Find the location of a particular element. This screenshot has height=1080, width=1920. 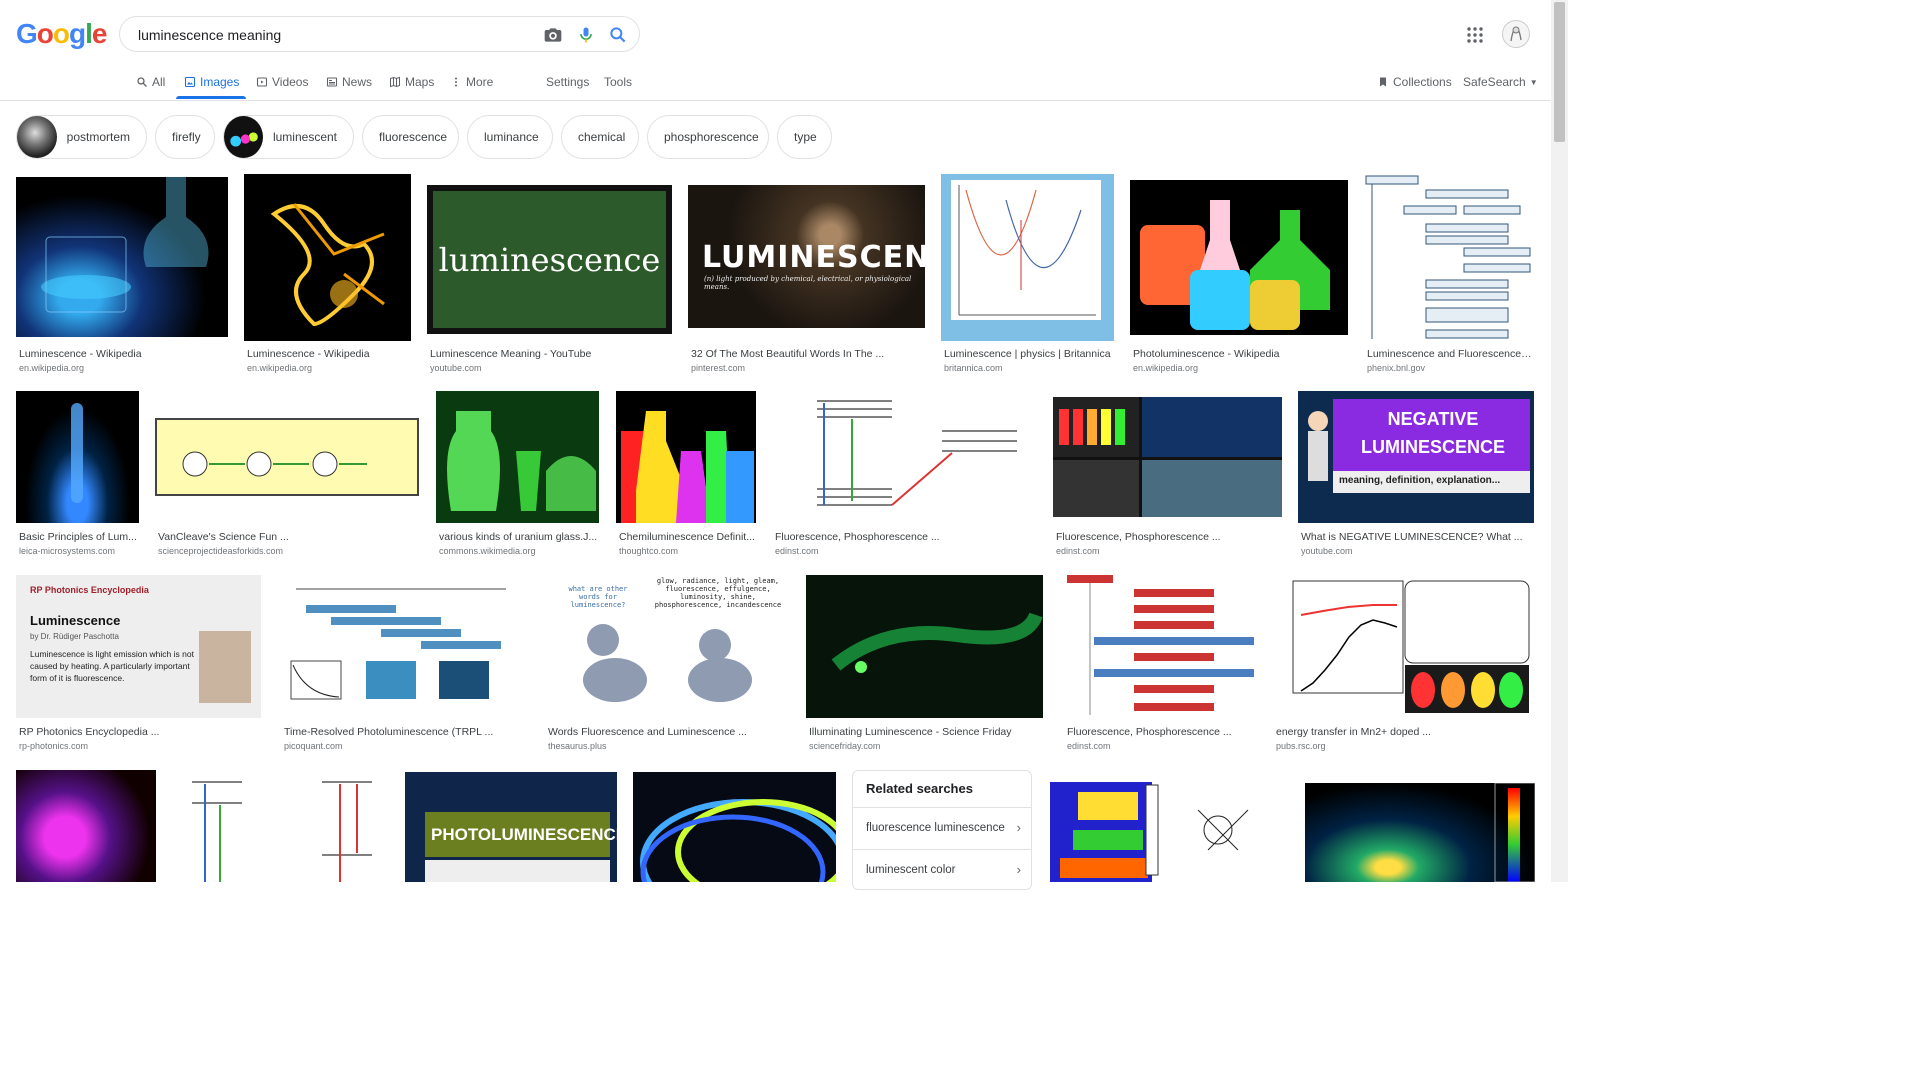

result-source: thoughtco.com is located at coordinates (649, 551).